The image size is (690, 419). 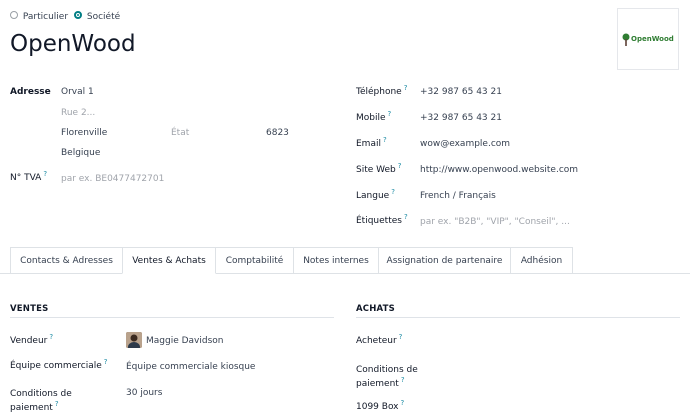 I want to click on tags-label-text: Étiquettes, so click(x=379, y=221).